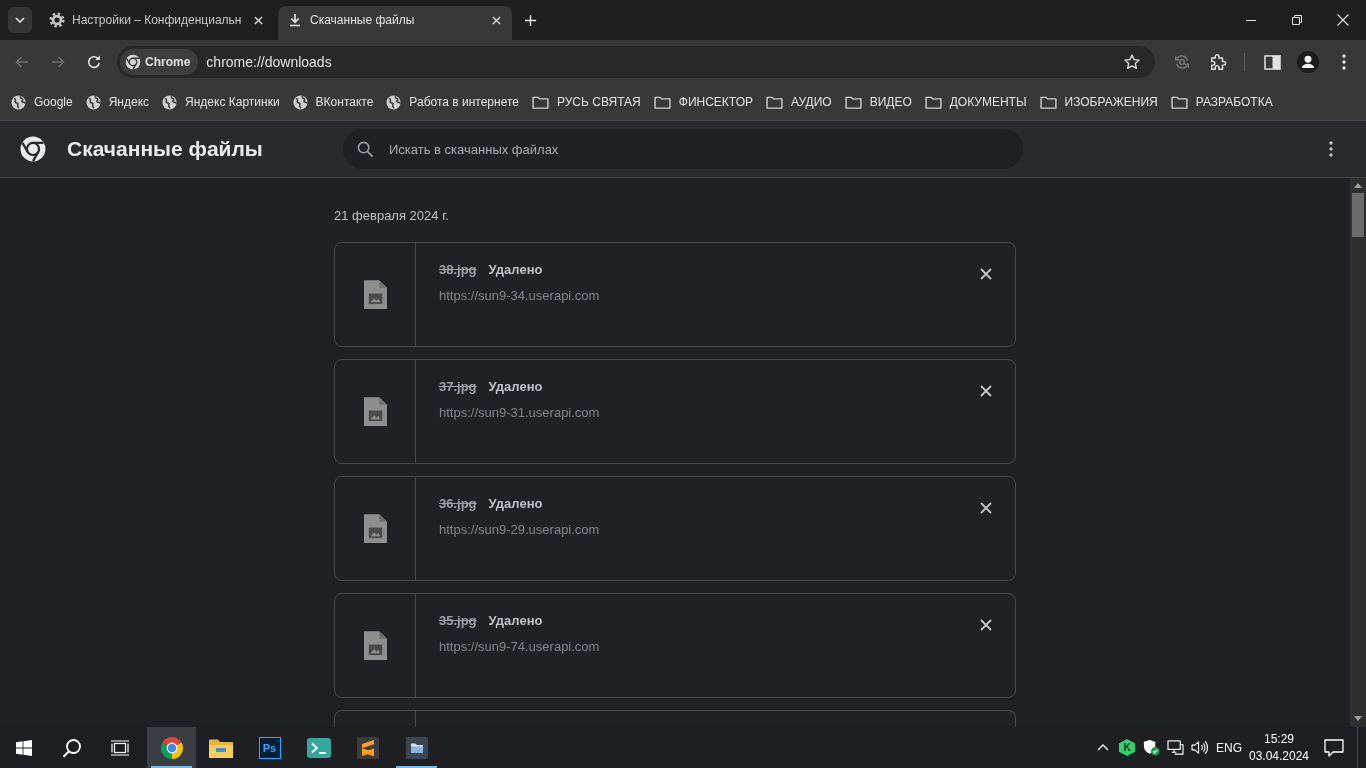 The height and width of the screenshot is (768, 1366). What do you see at coordinates (1229, 747) in the screenshot?
I see `language-button: ENG` at bounding box center [1229, 747].